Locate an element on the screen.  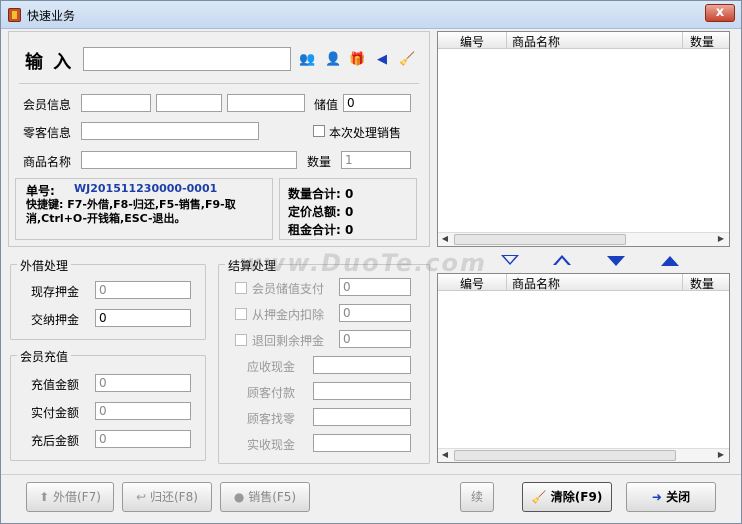
watermark: www.DuoTe.com is located at coordinates (363, 263).